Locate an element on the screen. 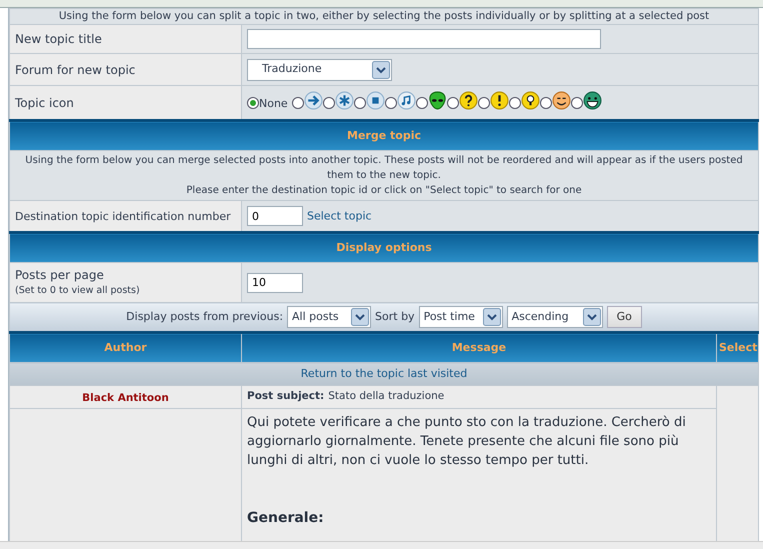  sort-label: Sort by is located at coordinates (395, 316).